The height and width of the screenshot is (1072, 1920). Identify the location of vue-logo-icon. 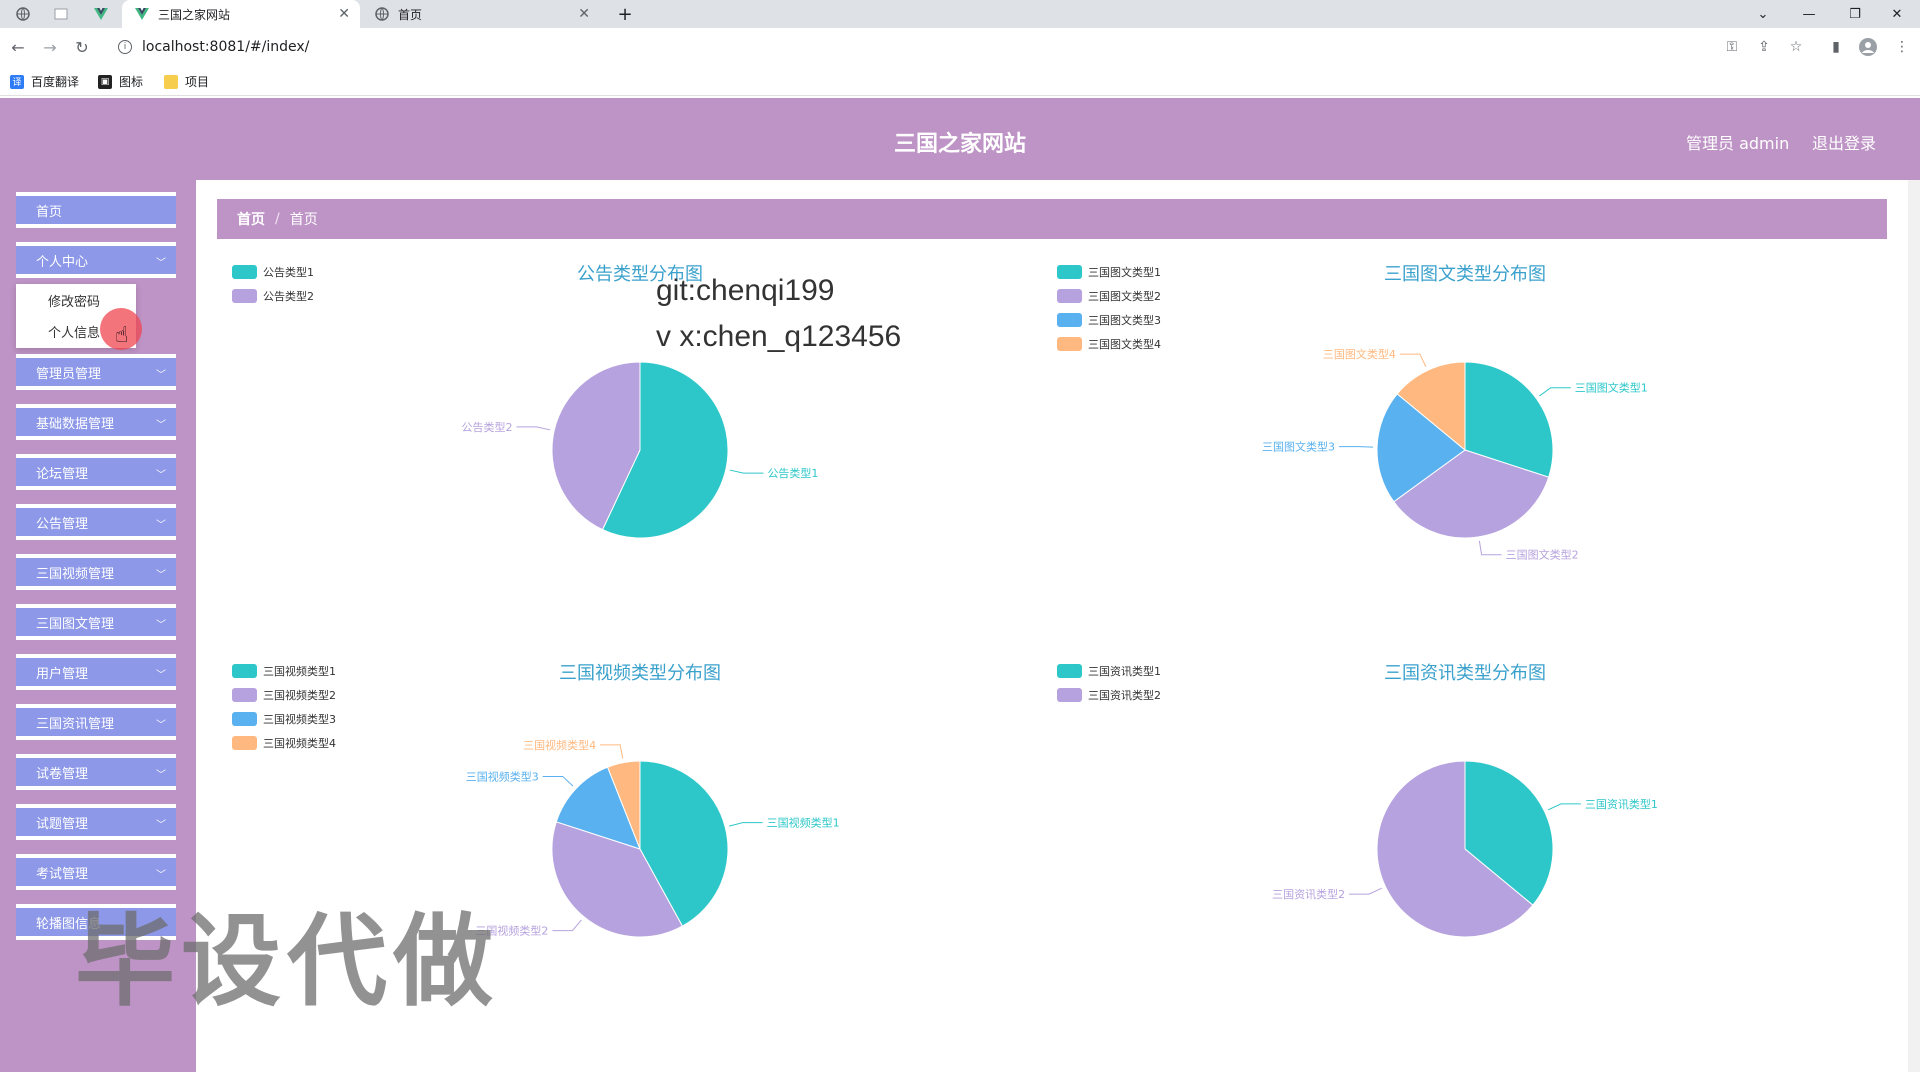
(142, 14).